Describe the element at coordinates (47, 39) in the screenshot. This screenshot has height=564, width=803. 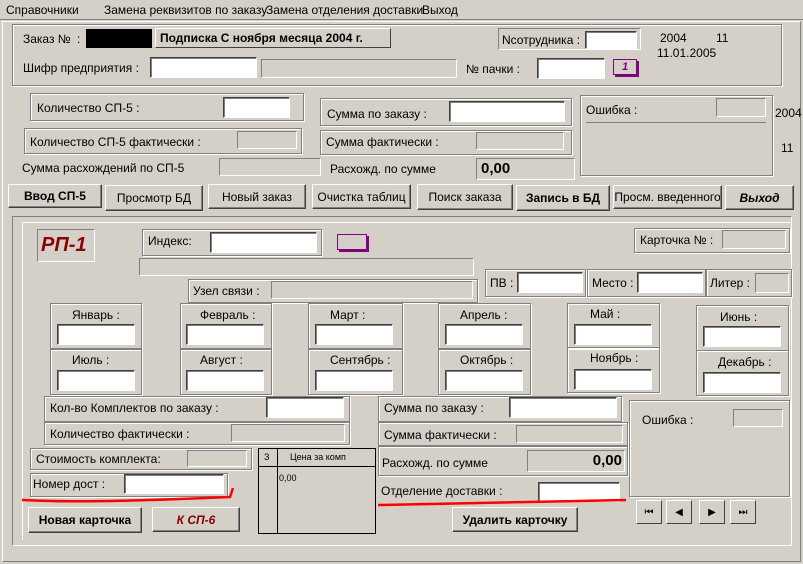
I see `order-label: Заказ №` at that location.